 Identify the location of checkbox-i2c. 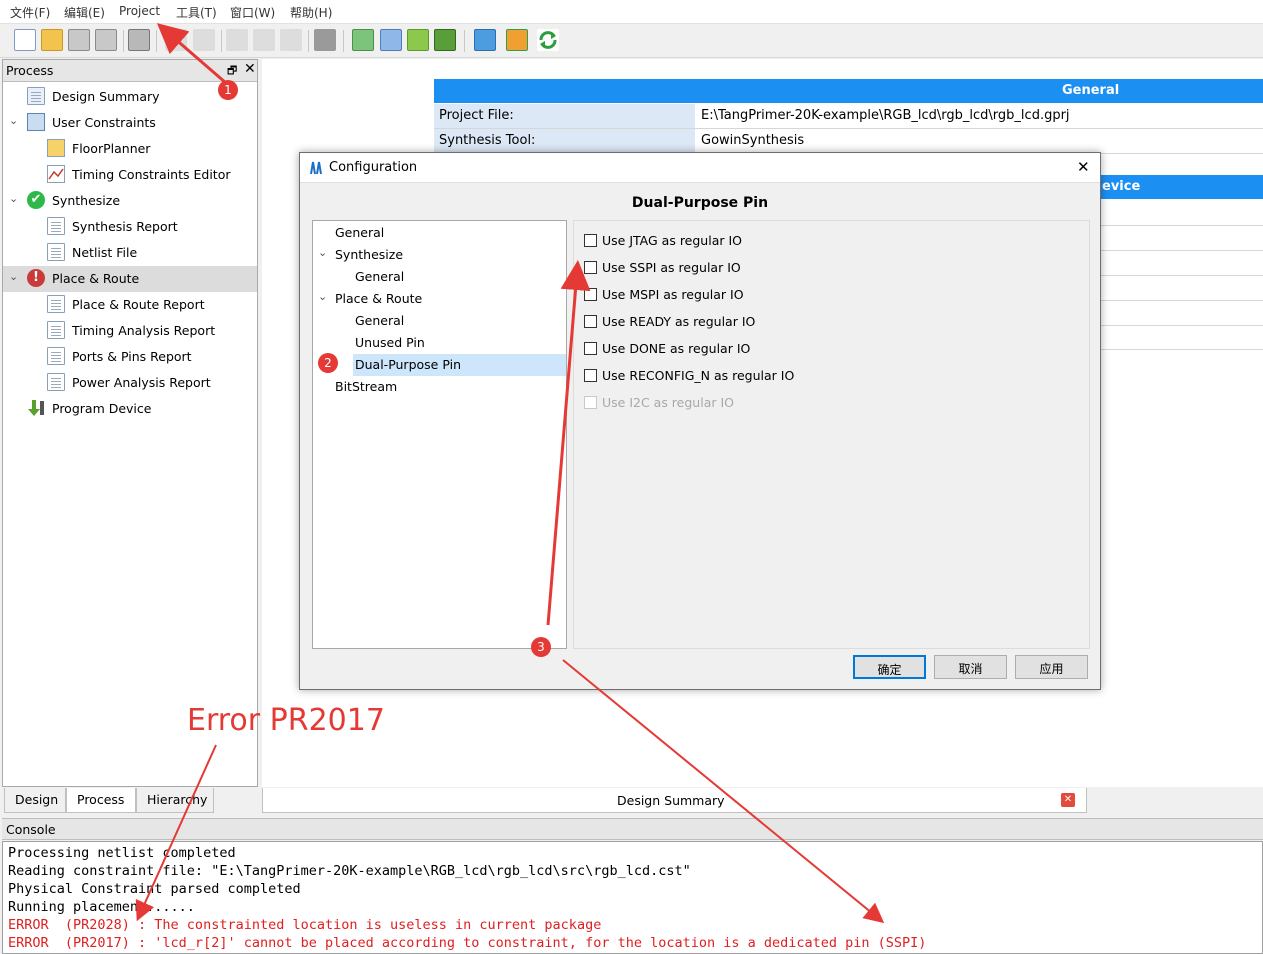
(590, 402).